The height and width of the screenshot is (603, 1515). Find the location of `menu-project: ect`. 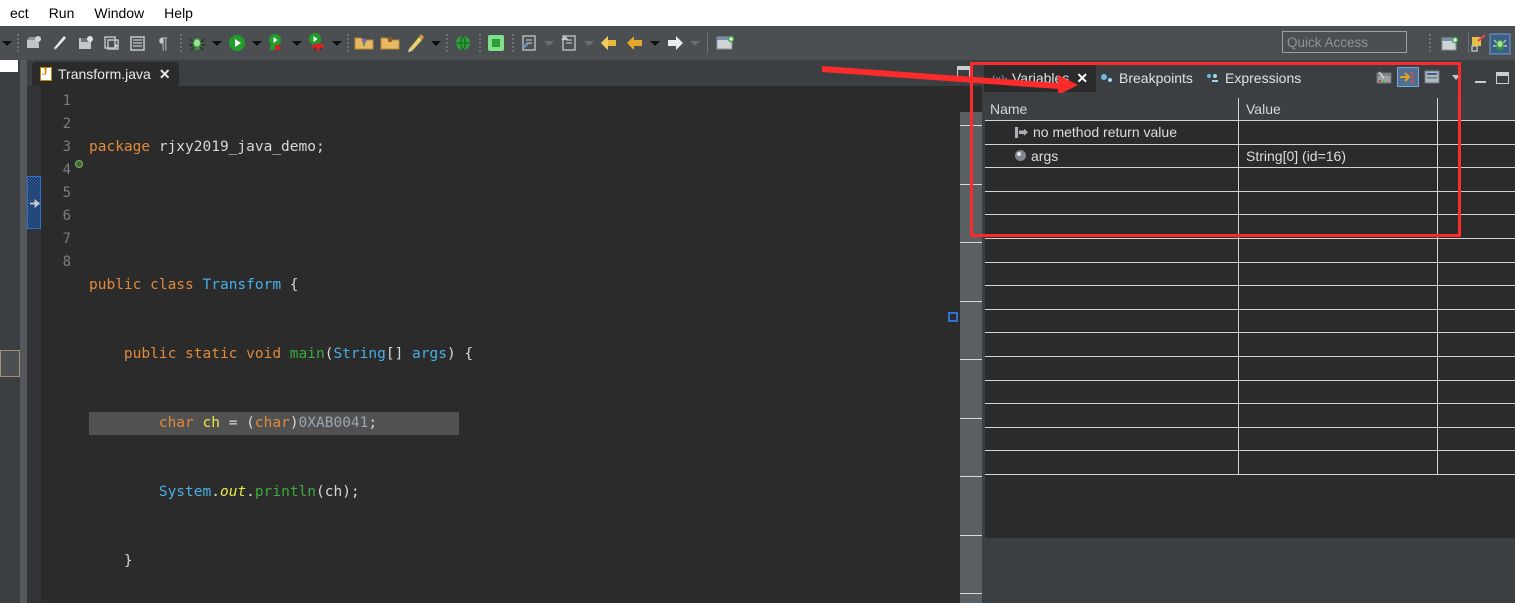

menu-project: ect is located at coordinates (19, 13).